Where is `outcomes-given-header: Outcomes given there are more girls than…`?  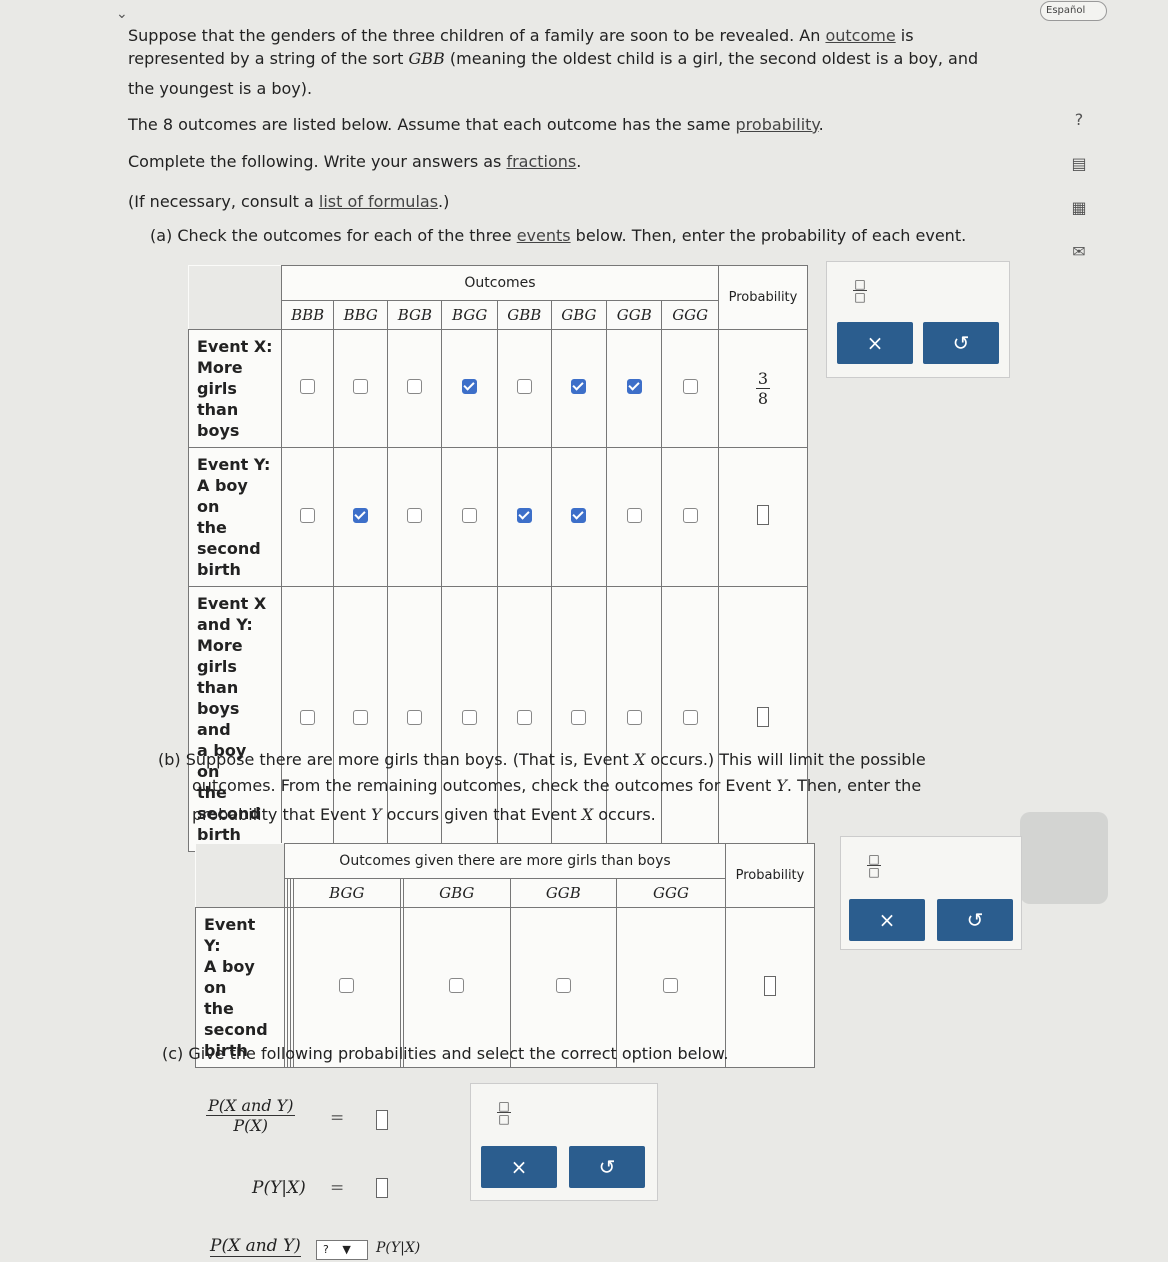
outcomes-given-header: Outcomes given there are more girls than… is located at coordinates (505, 861).